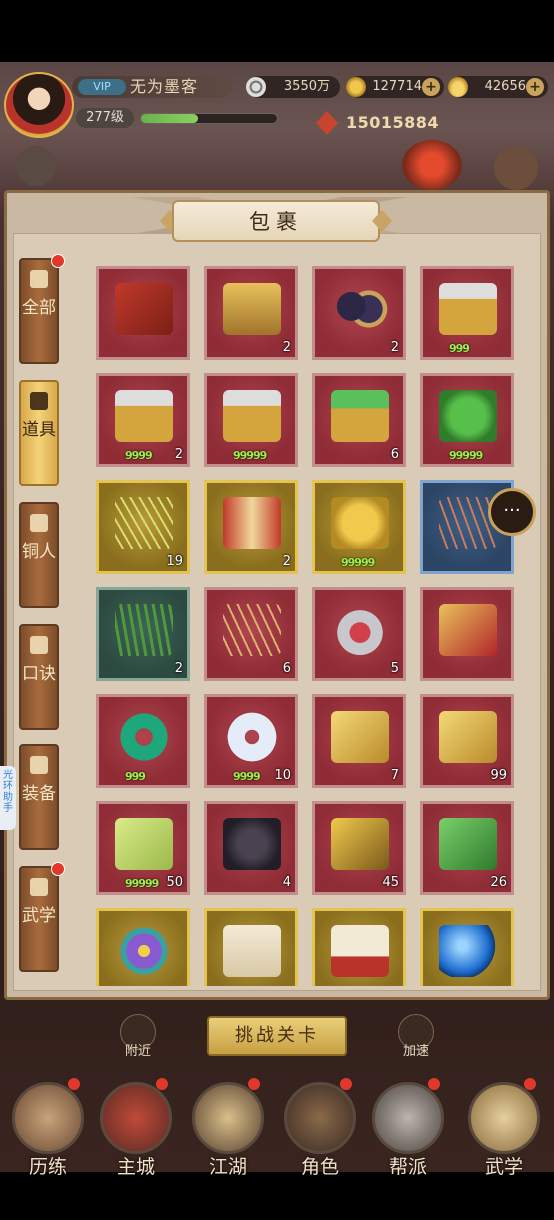 This screenshot has width=554, height=1220. Describe the element at coordinates (377, 123) in the screenshot. I see `combat-power: 15015884` at that location.